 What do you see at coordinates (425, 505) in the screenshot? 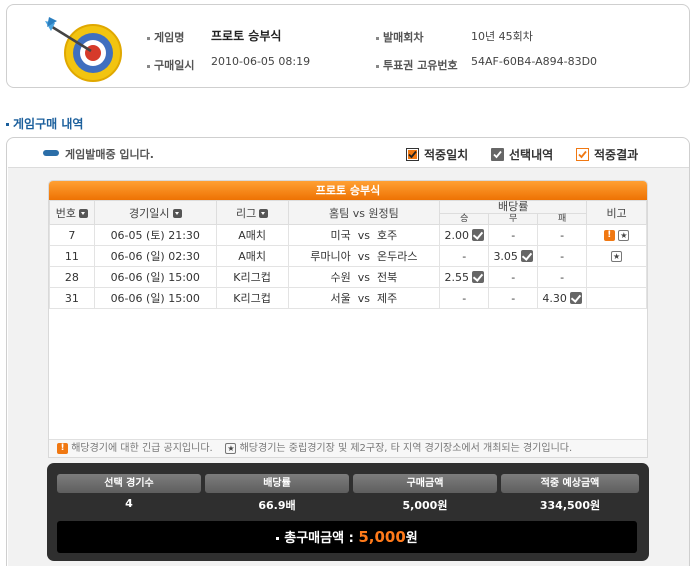
I see `purchase-amount-value: 5,000원` at bounding box center [425, 505].